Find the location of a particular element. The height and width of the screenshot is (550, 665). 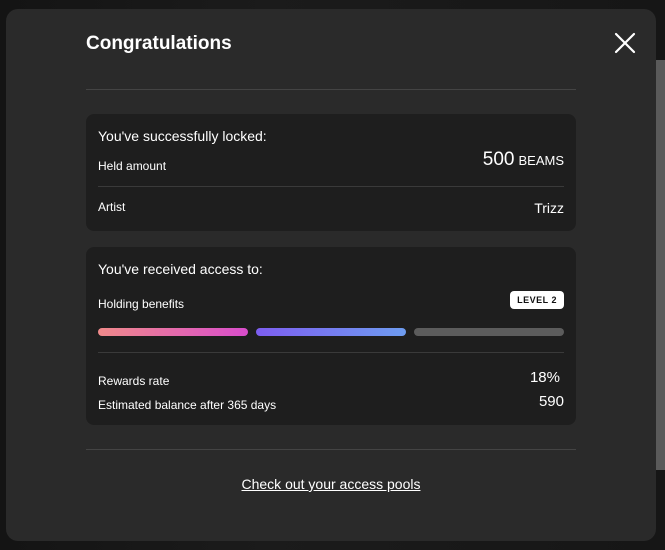

access-heading: You've received access to: is located at coordinates (180, 269).